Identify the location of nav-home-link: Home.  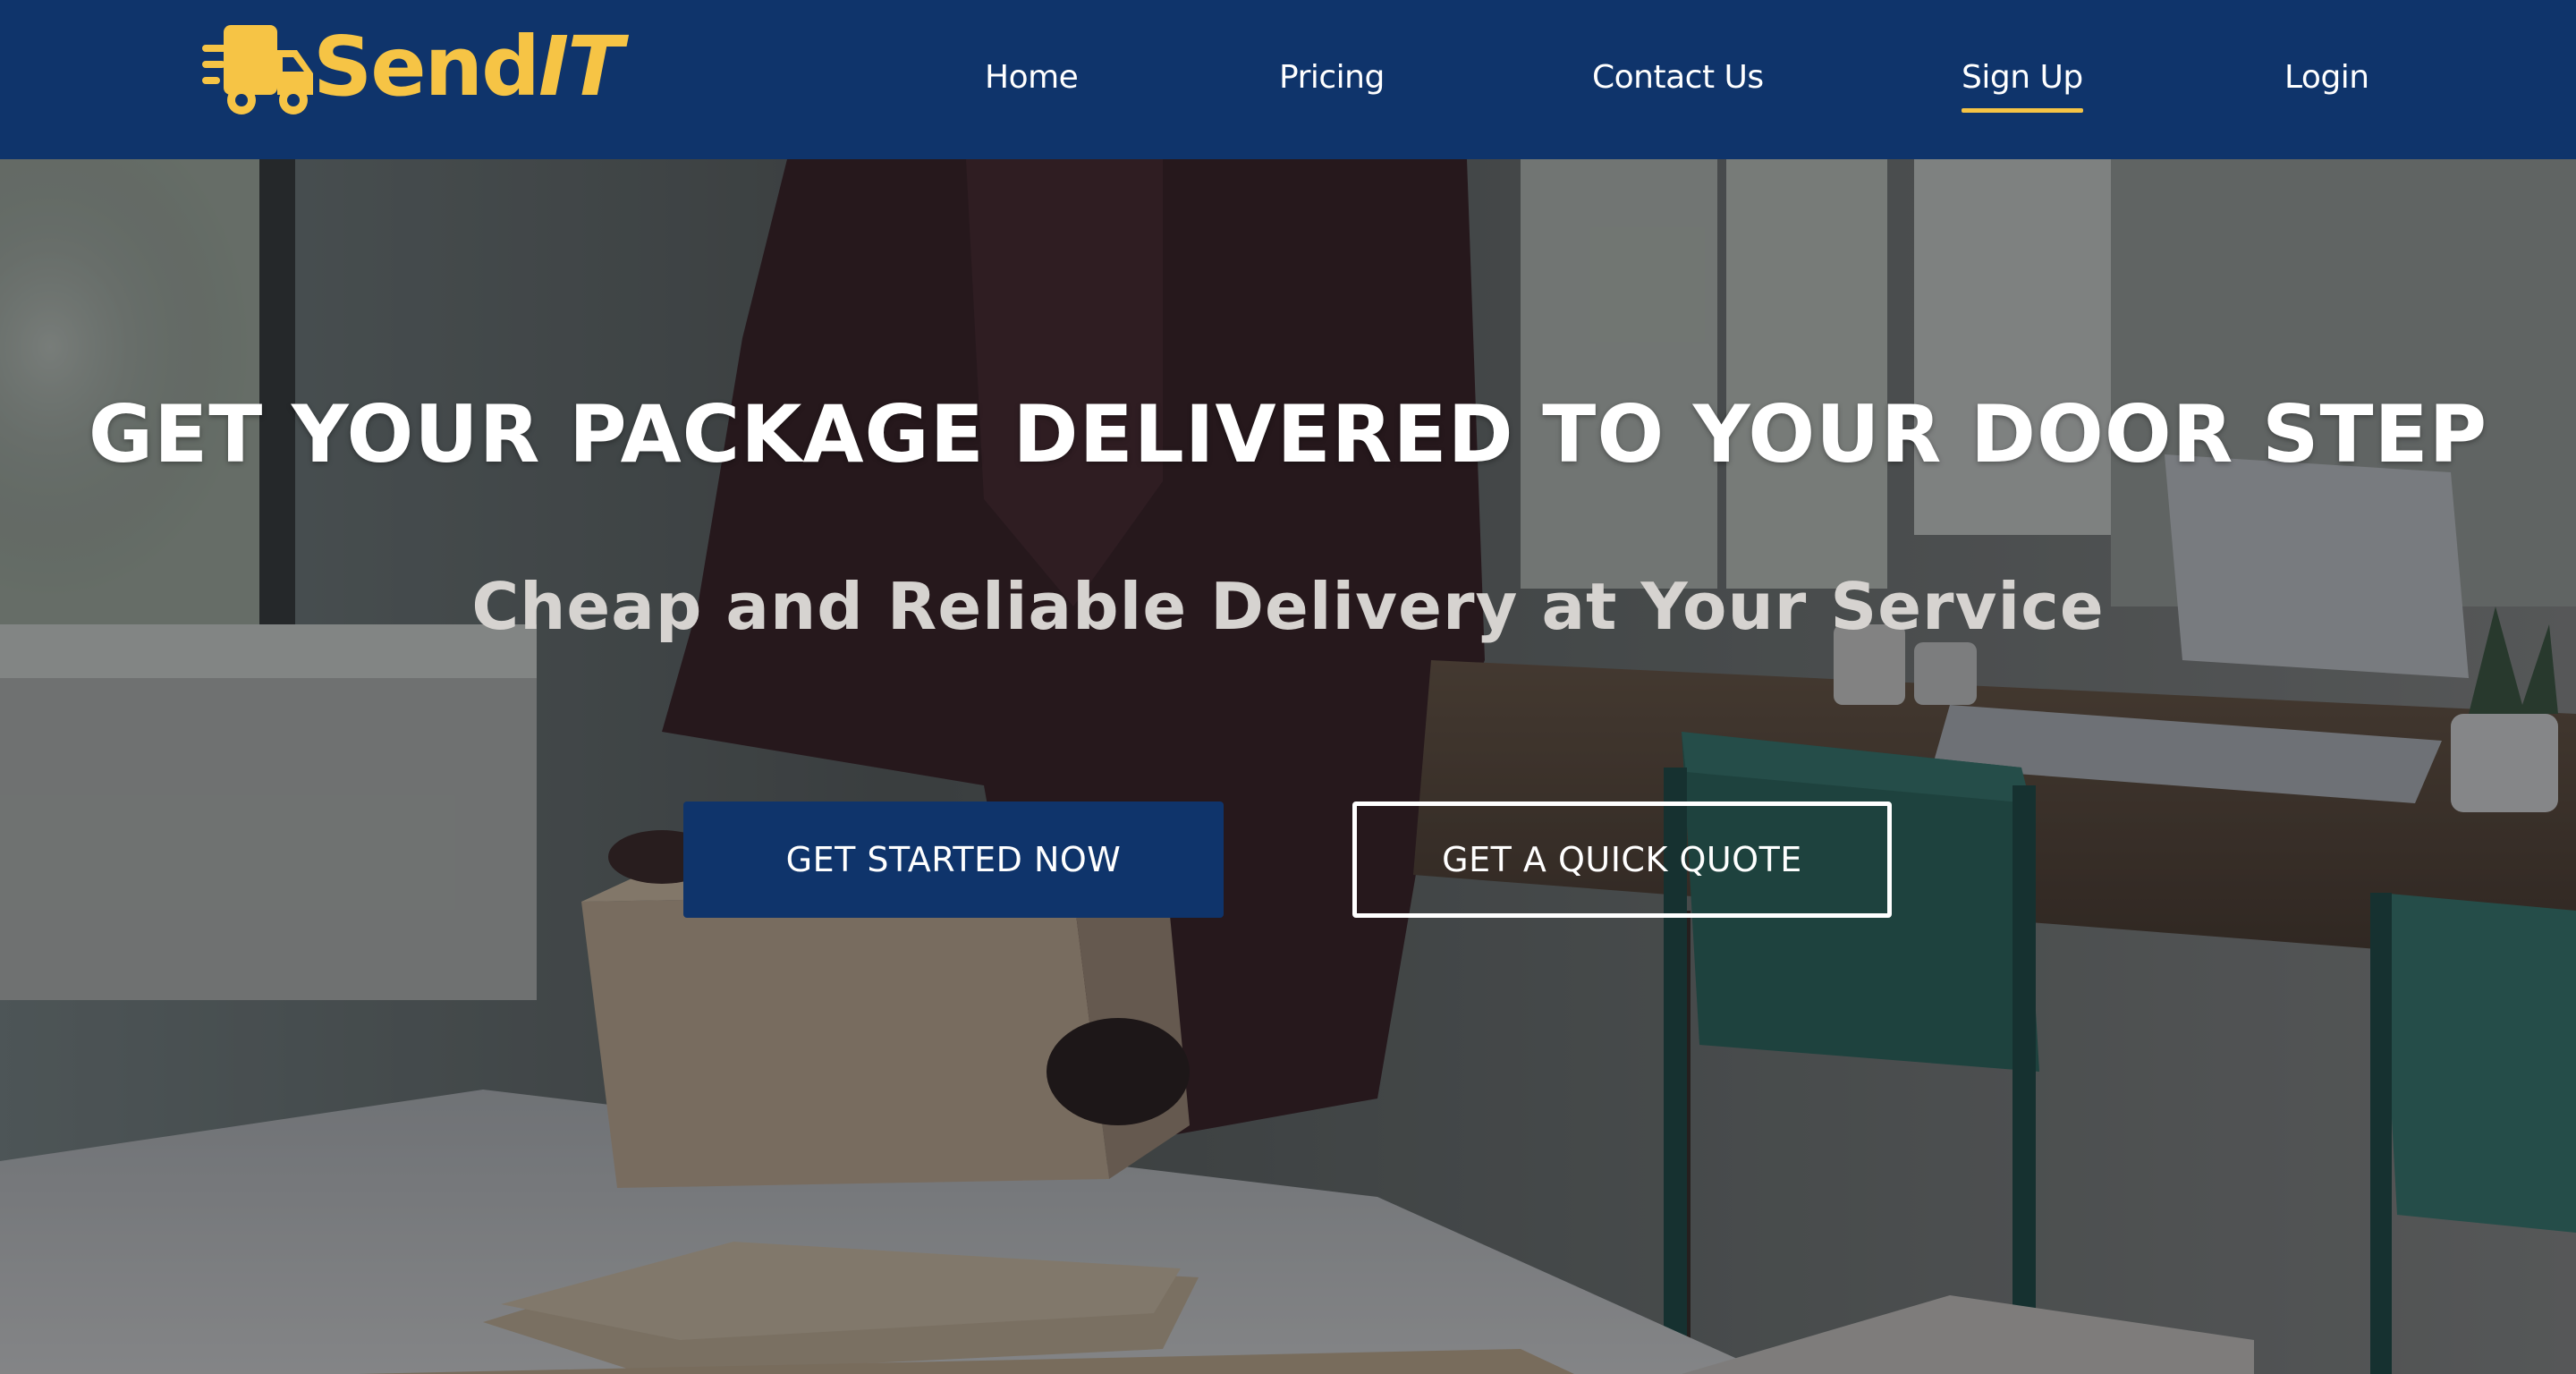
(1032, 77).